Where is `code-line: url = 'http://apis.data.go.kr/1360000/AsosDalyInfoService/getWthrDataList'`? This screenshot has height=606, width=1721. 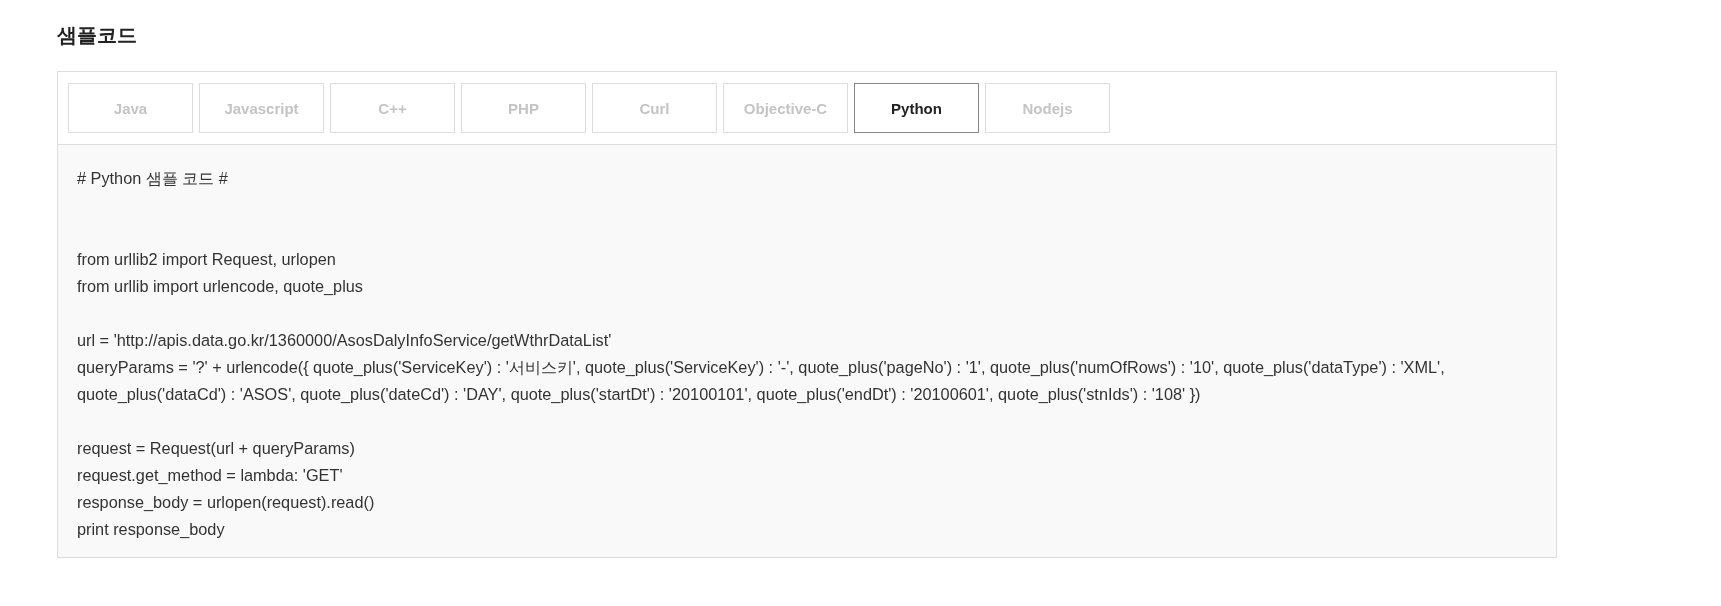
code-line: url = 'http://apis.data.go.kr/1360000/AsosDalyInfoService/getWthrDataList' is located at coordinates (344, 340).